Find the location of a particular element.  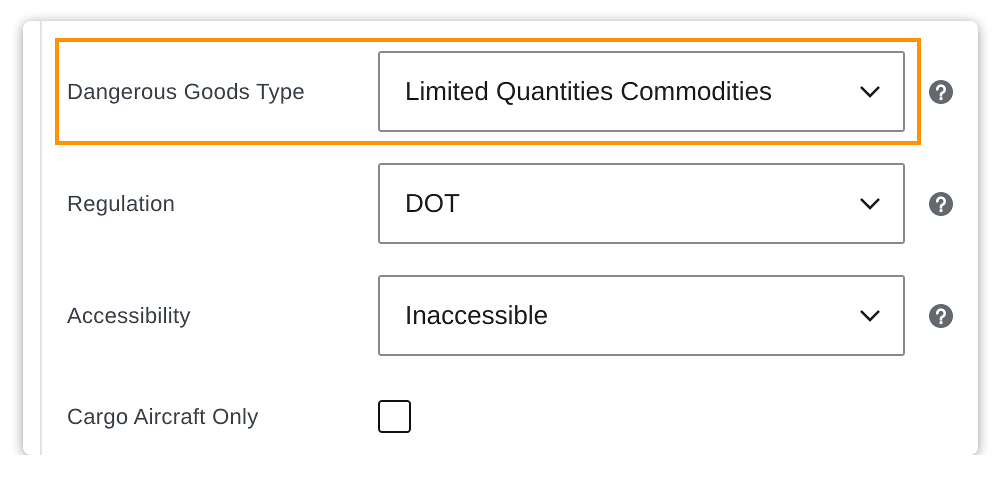

dropdown: Inaccessible is located at coordinates (641, 315).